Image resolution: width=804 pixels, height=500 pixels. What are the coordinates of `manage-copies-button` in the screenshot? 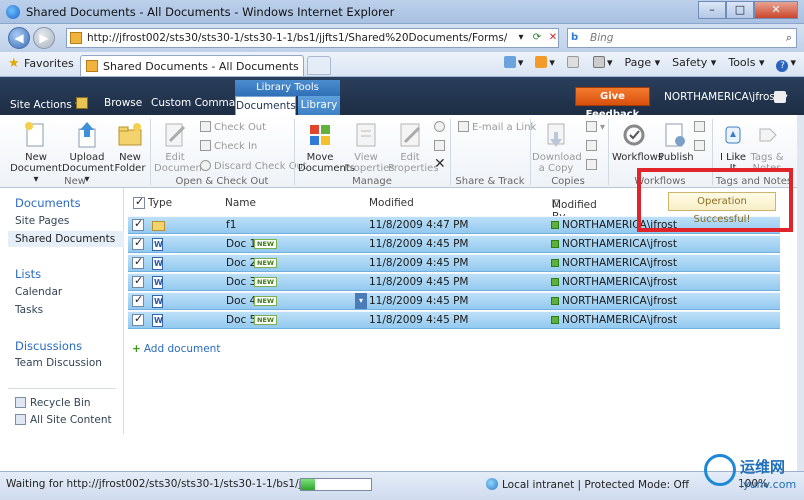 It's located at (593, 146).